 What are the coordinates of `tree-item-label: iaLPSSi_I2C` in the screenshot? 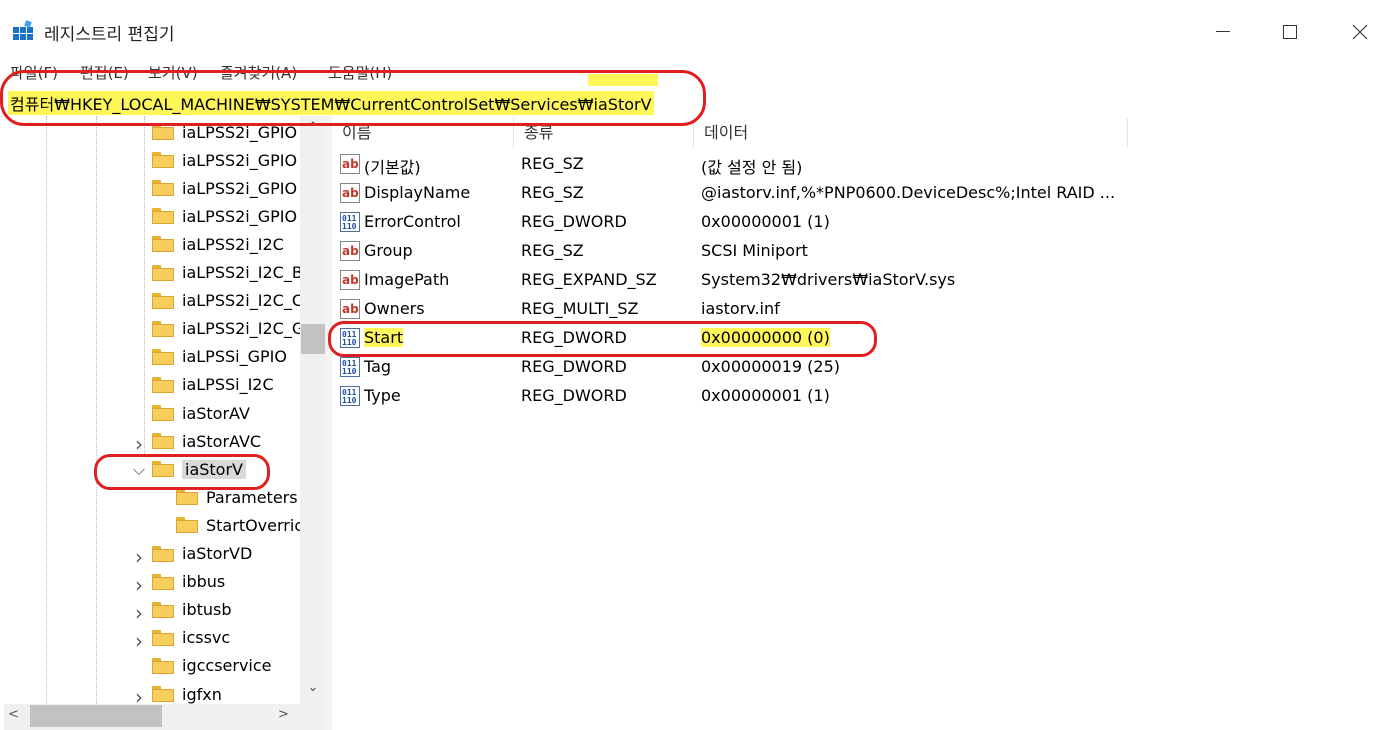 It's located at (228, 385).